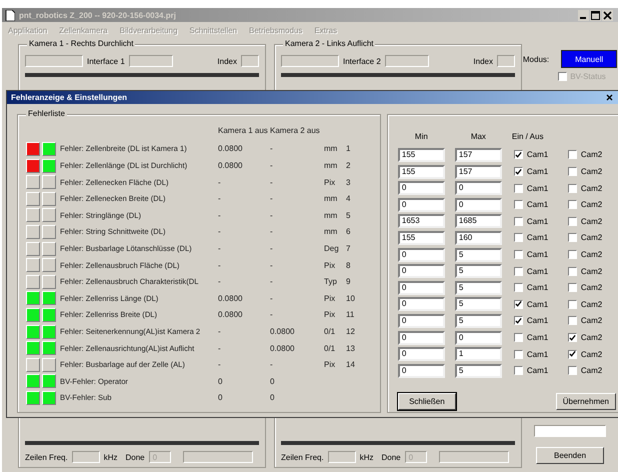  What do you see at coordinates (478, 354) in the screenshot?
I see `max-field: 1` at bounding box center [478, 354].